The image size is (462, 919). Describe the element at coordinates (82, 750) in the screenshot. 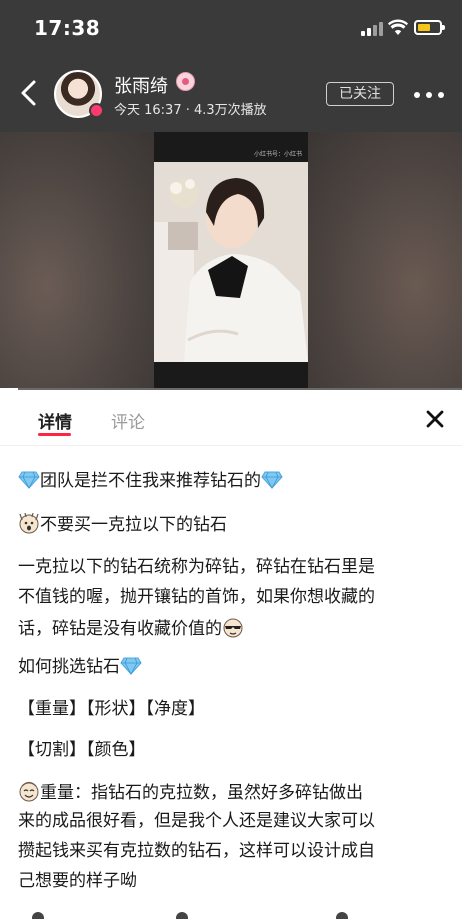

I see `criteria-row-2: 【切割】【颜色】` at that location.